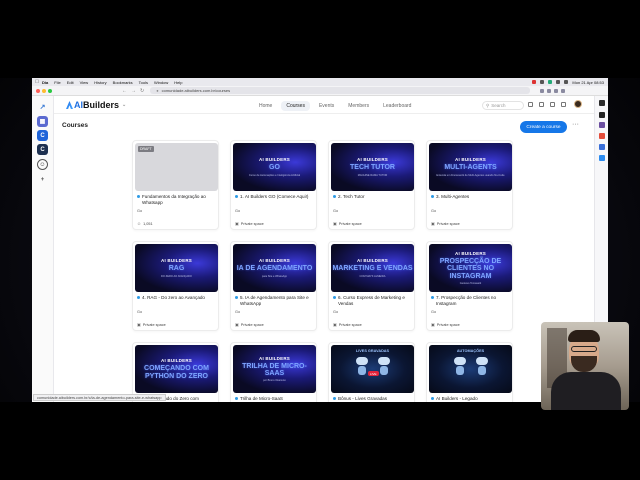 This screenshot has height=480, width=640. What do you see at coordinates (372, 167) in the screenshot?
I see `course-cover-image: AI BUILDERS TECH TUTOR MACHINE RAMA TUTOR` at bounding box center [372, 167].